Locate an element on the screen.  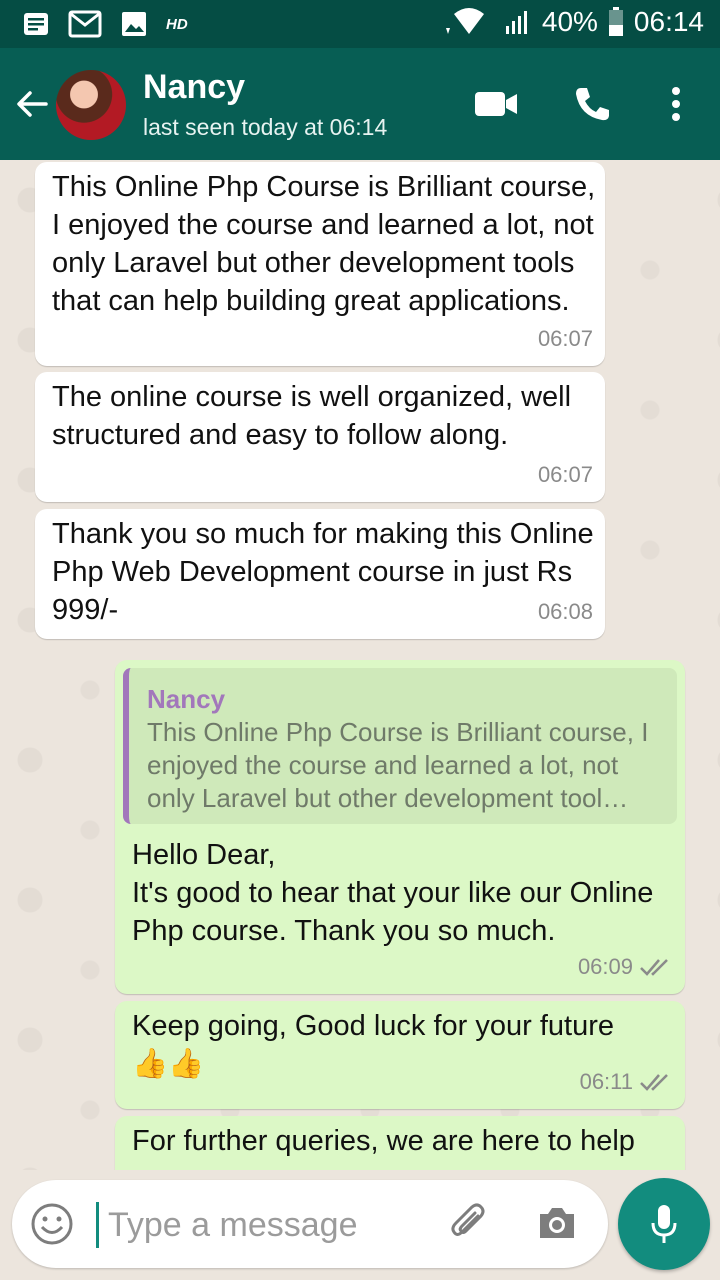
mic-button is located at coordinates (664, 1224).